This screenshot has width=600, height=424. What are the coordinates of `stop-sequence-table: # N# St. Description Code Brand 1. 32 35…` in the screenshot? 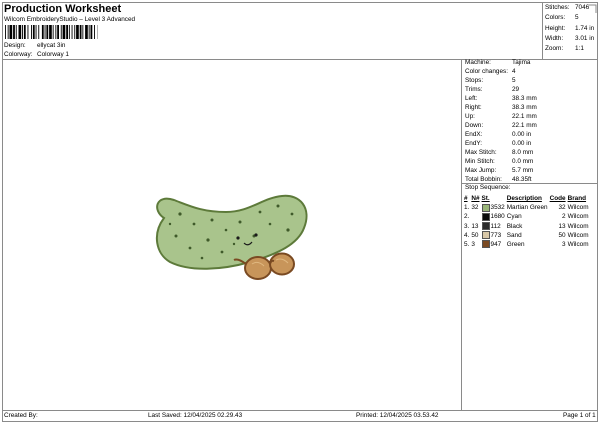 It's located at (526, 221).